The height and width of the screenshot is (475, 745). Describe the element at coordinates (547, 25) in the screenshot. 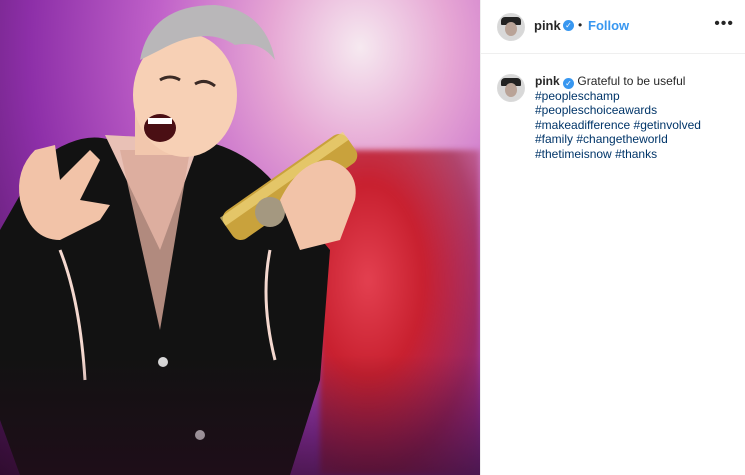

I see `username: pink` at that location.